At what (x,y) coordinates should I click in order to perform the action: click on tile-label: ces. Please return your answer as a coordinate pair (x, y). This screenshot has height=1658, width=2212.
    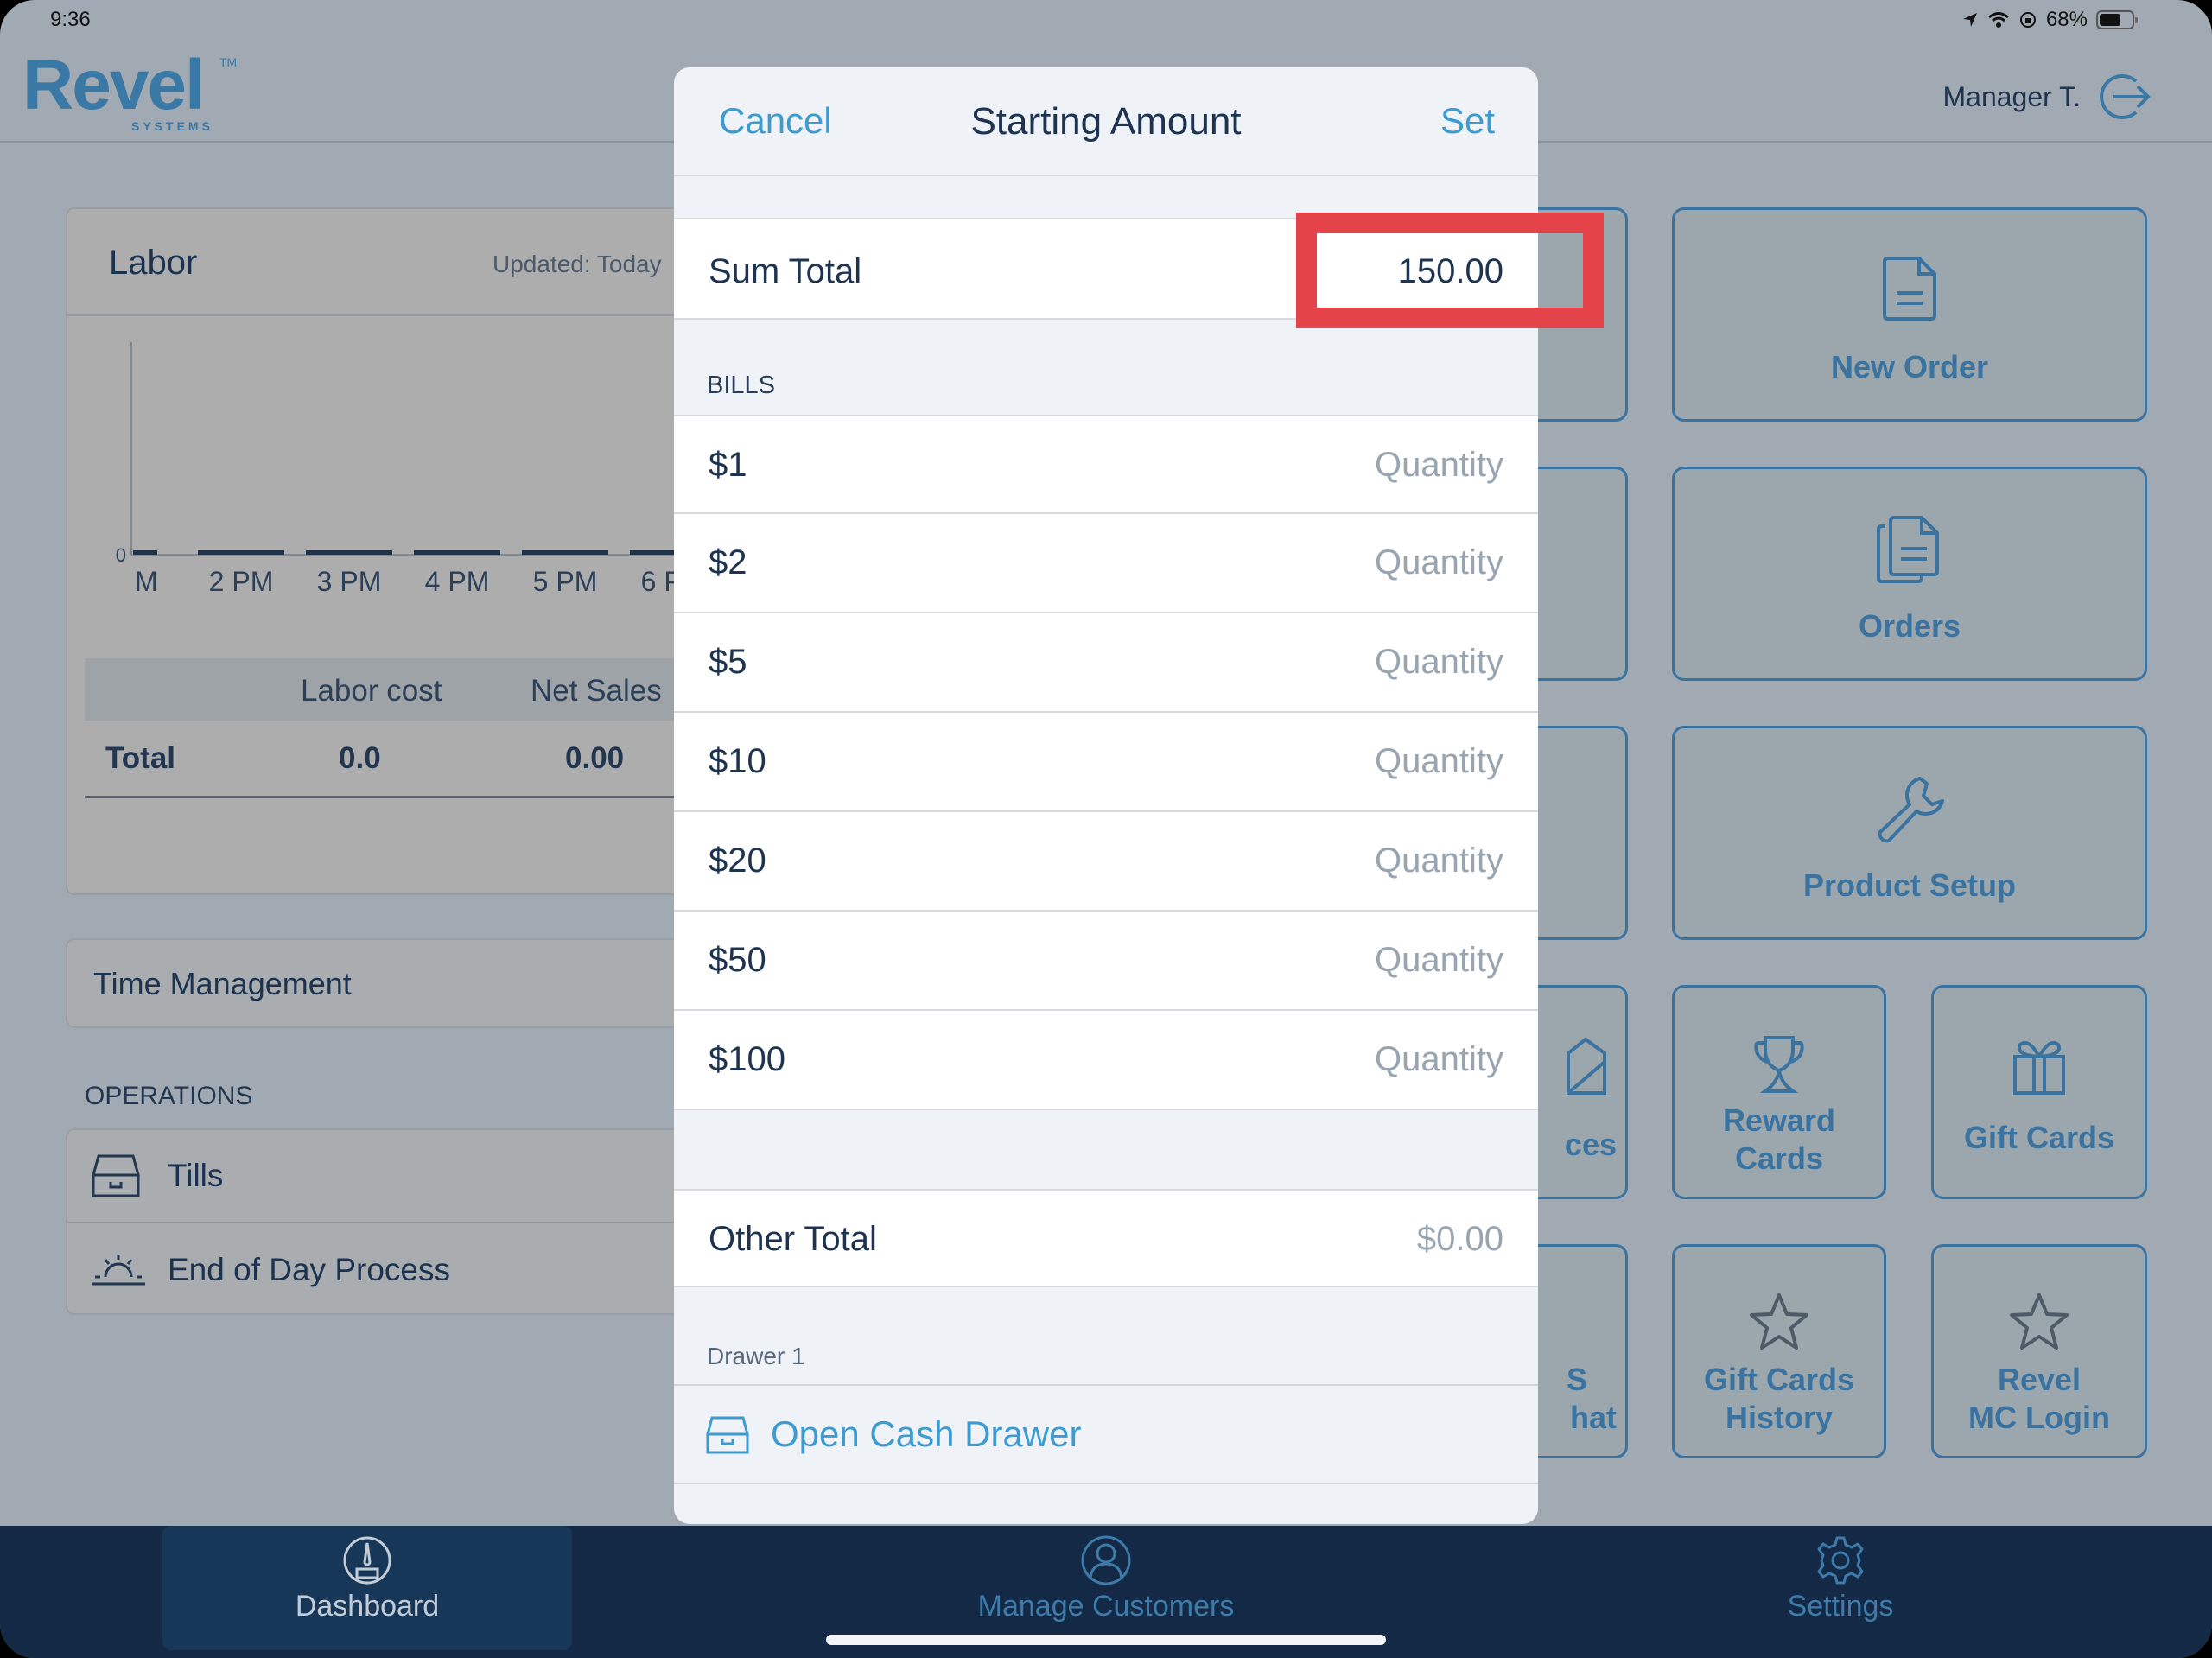
    Looking at the image, I should click on (1590, 1144).